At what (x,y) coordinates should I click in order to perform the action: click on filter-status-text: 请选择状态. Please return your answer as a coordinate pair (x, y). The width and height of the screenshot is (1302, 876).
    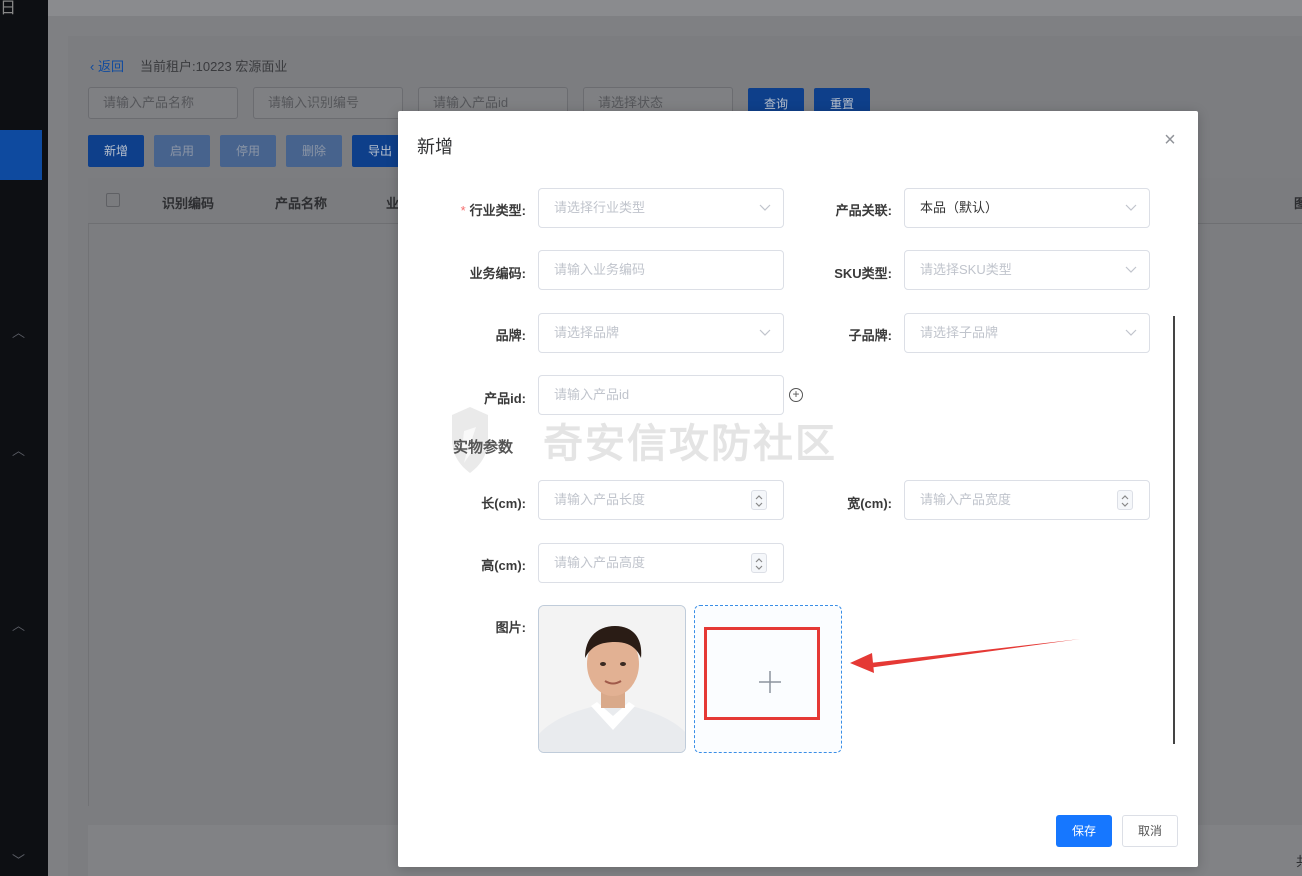
    Looking at the image, I should click on (631, 102).